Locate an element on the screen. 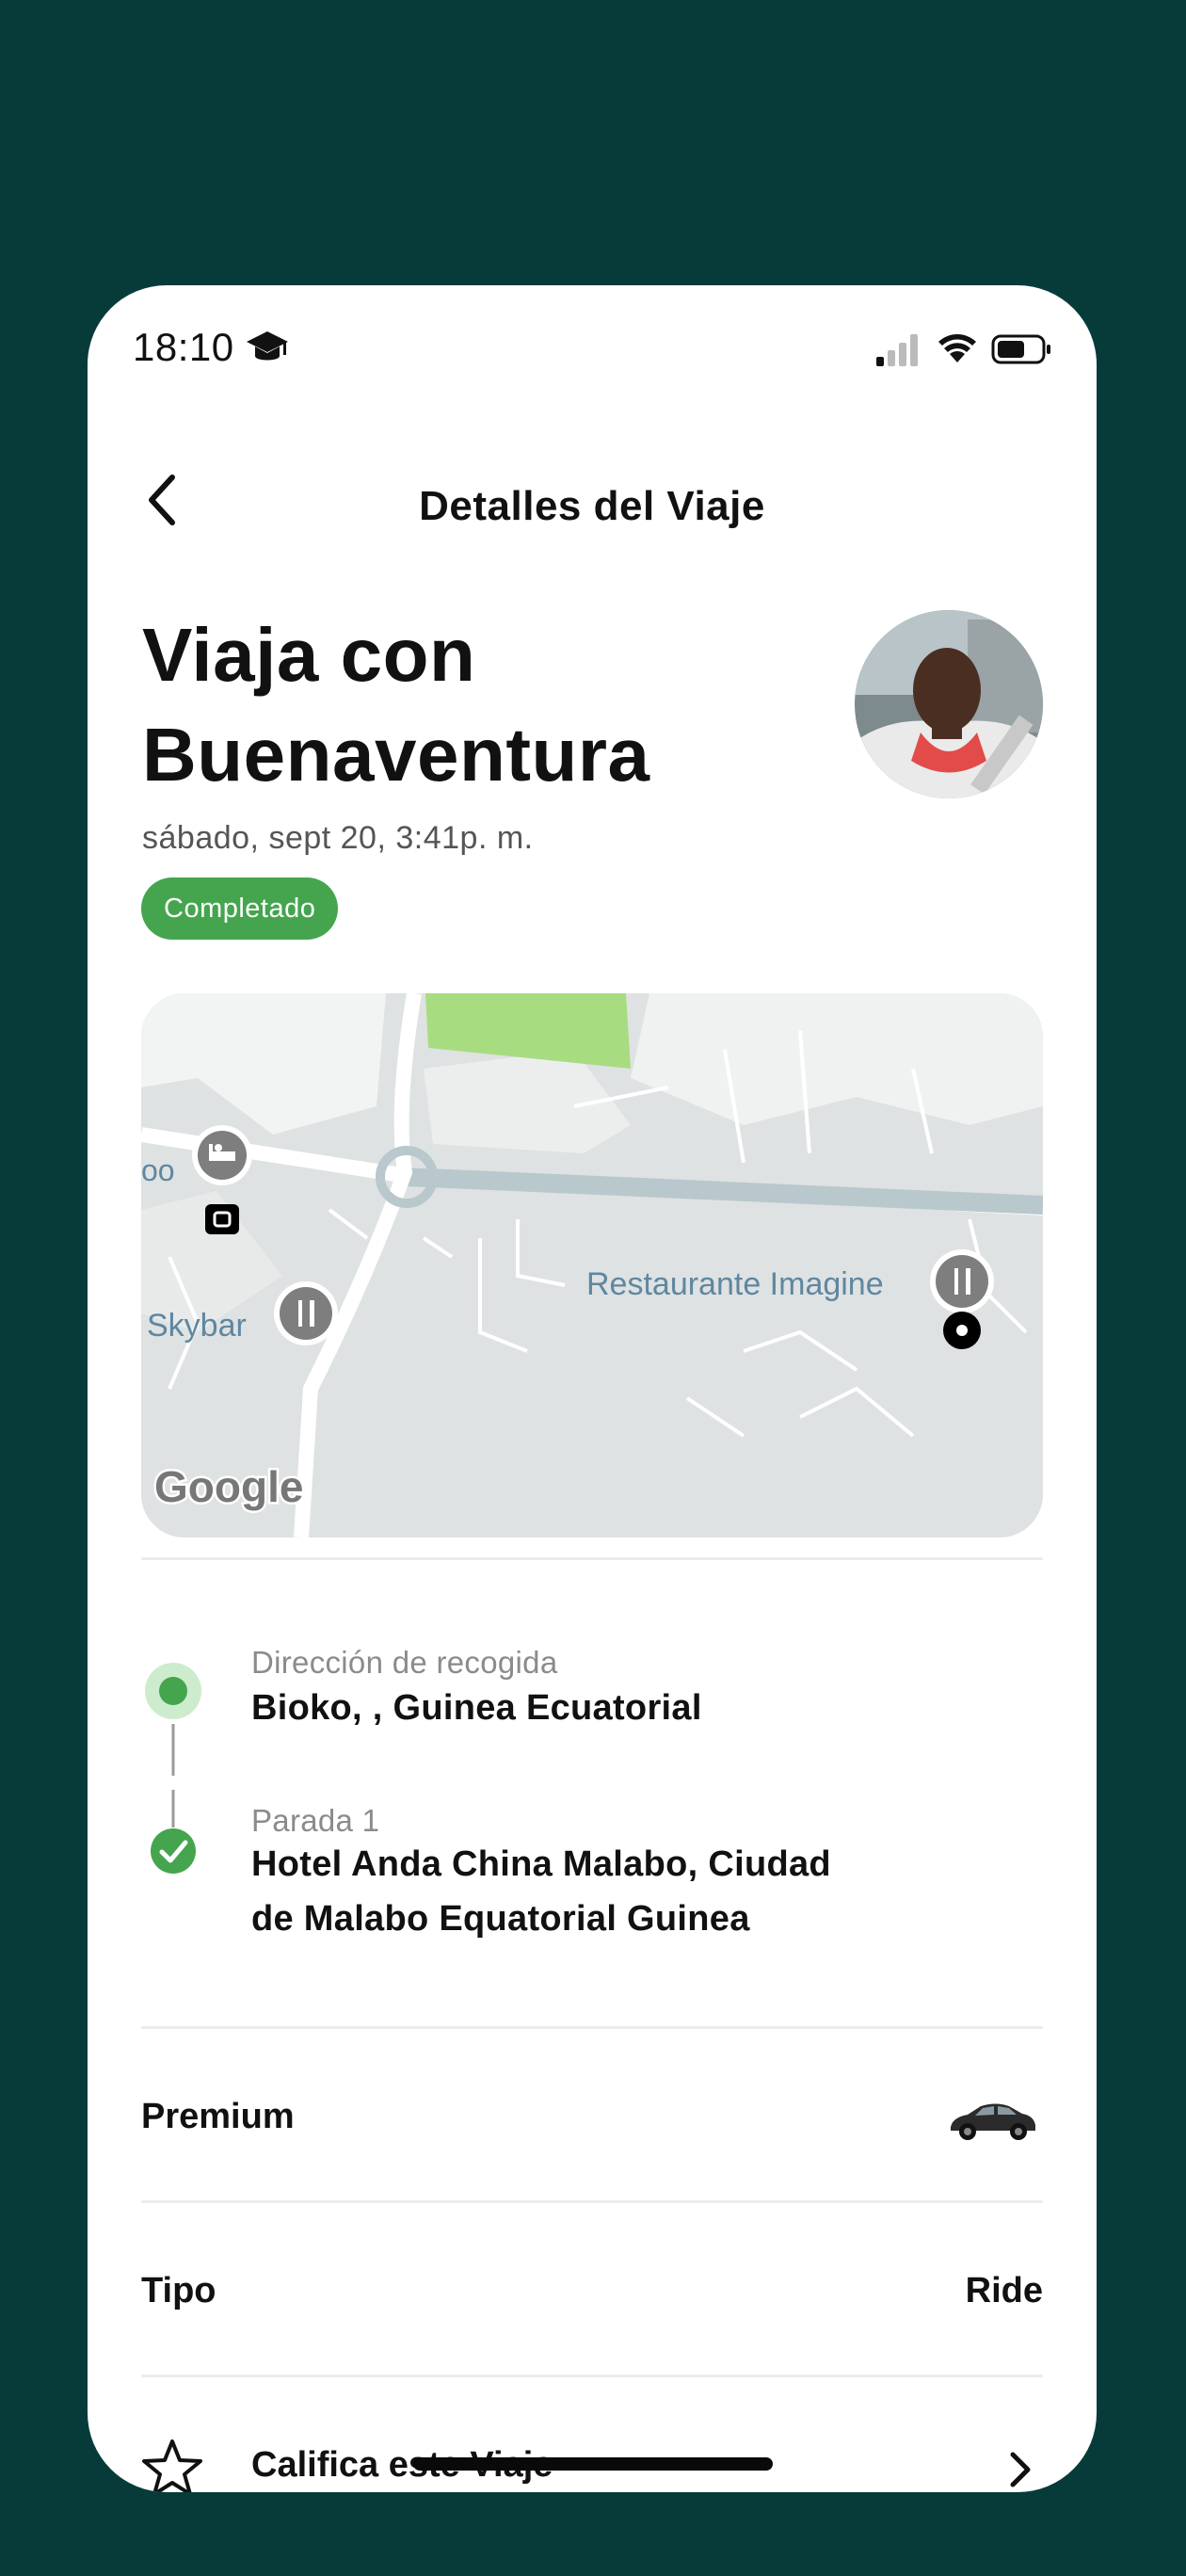 This screenshot has width=1186, height=2576. driver-avatar is located at coordinates (949, 704).